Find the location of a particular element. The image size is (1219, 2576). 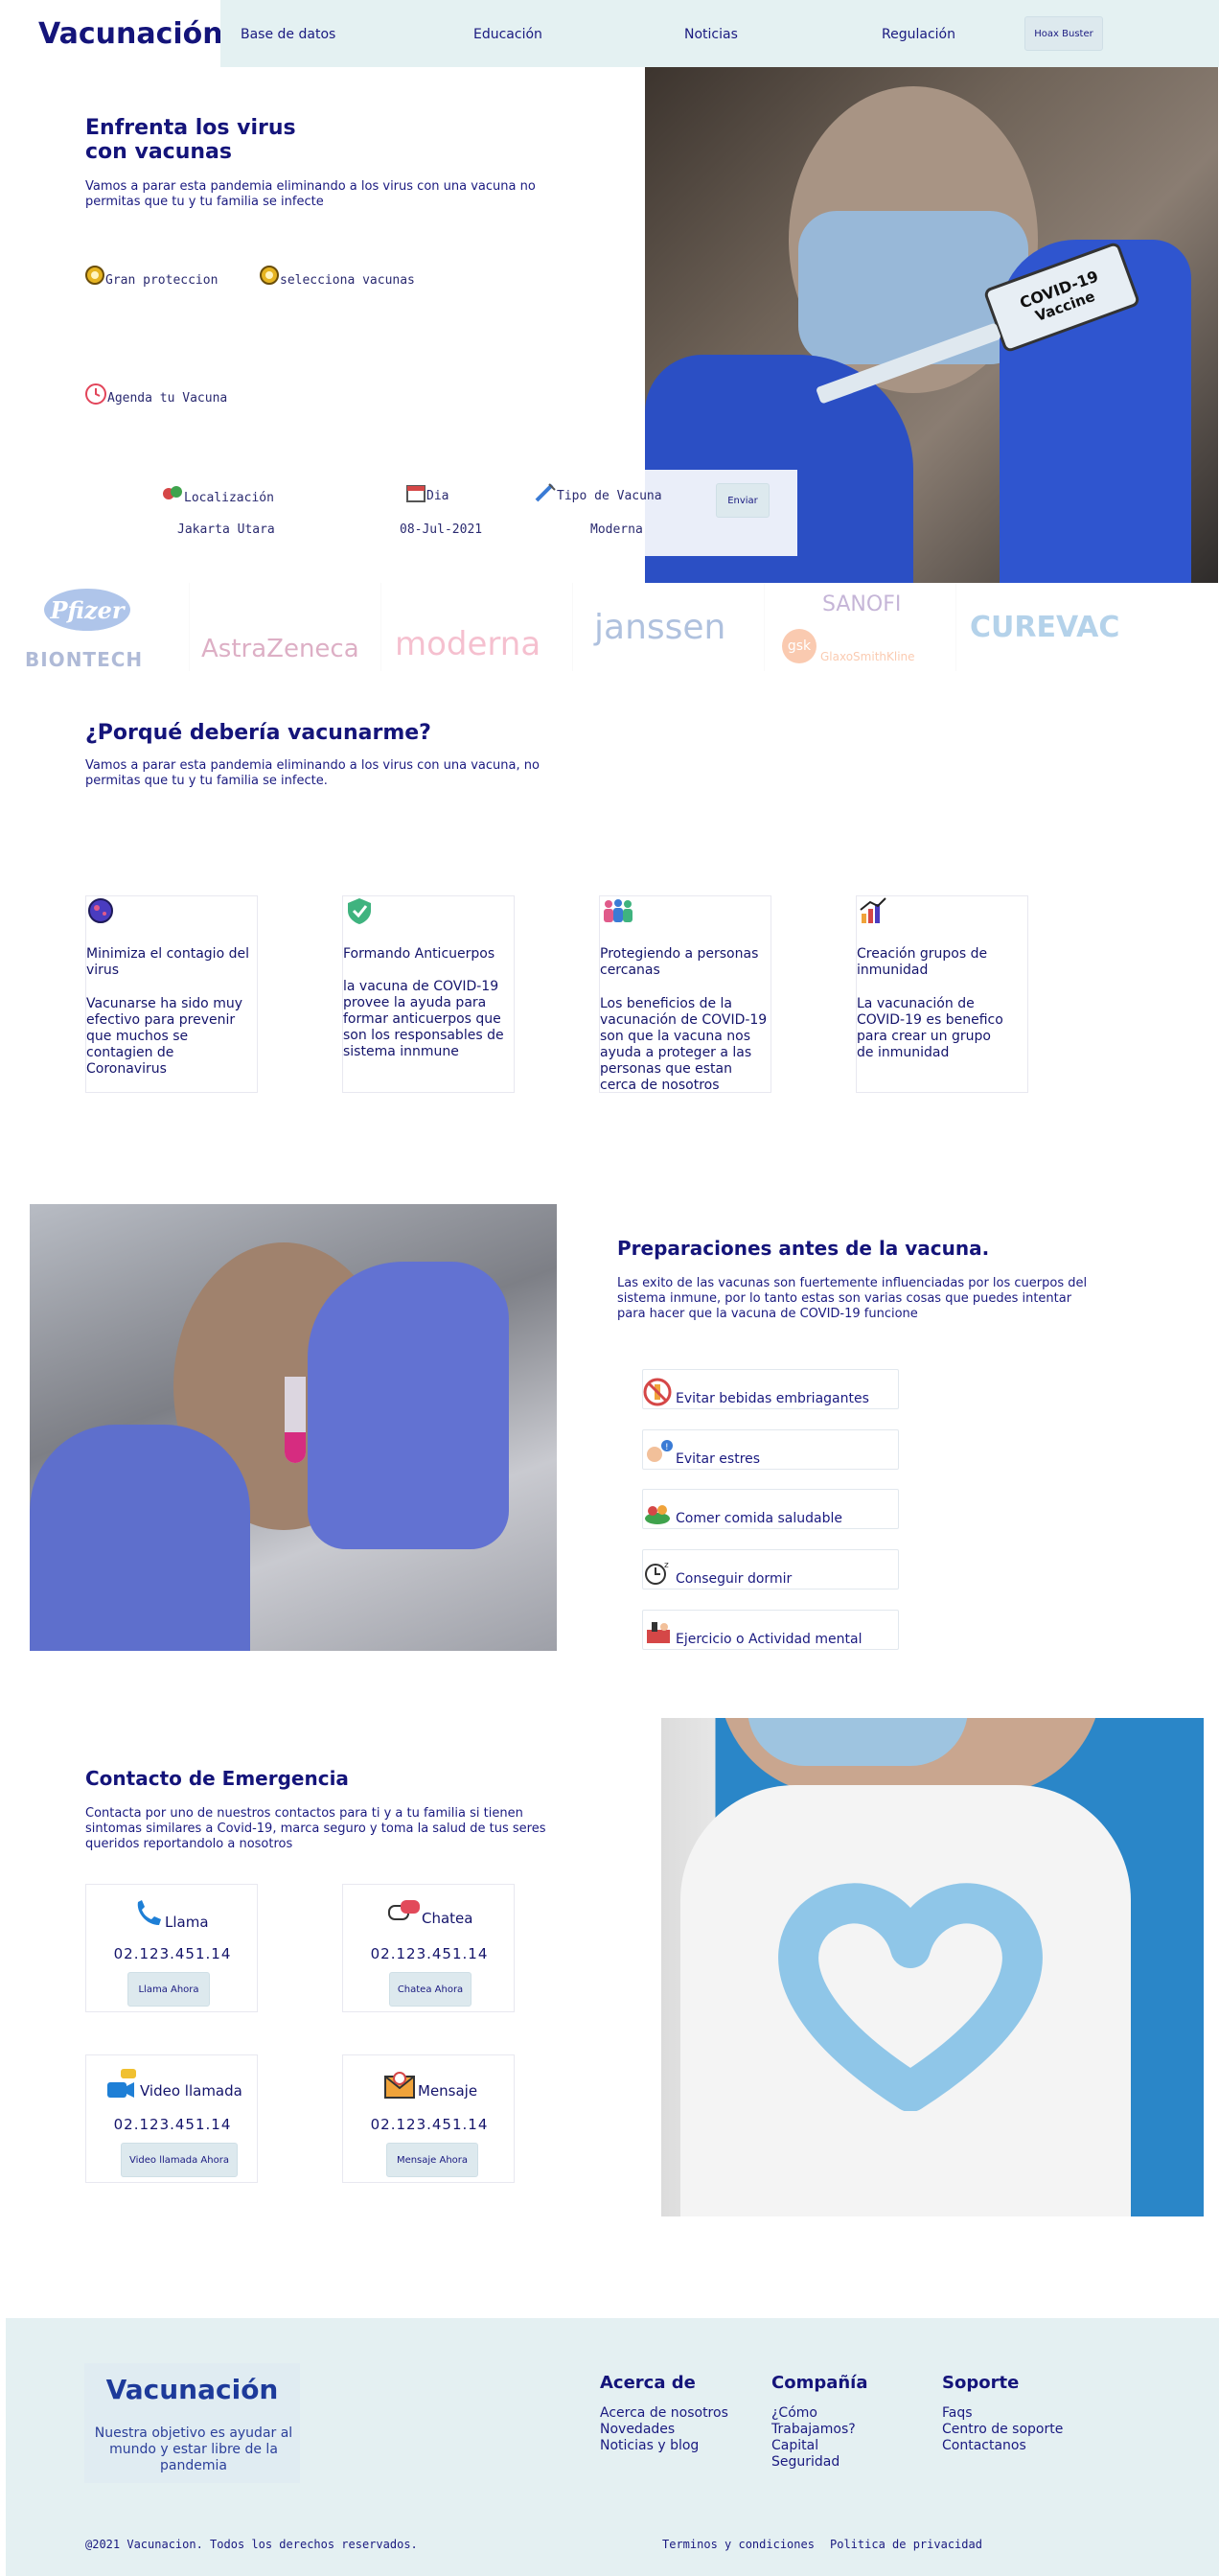

why-title: ¿Porqué debería vacunarme? is located at coordinates (258, 733).